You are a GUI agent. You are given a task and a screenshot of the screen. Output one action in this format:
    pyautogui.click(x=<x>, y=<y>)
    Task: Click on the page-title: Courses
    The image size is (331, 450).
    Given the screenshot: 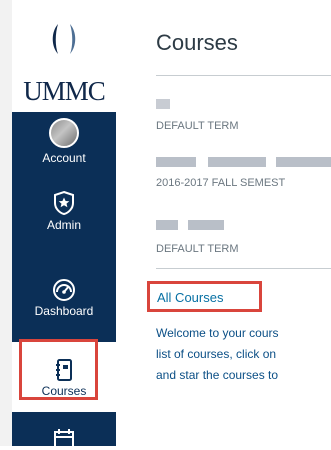 What is the action you would take?
    pyautogui.click(x=197, y=42)
    